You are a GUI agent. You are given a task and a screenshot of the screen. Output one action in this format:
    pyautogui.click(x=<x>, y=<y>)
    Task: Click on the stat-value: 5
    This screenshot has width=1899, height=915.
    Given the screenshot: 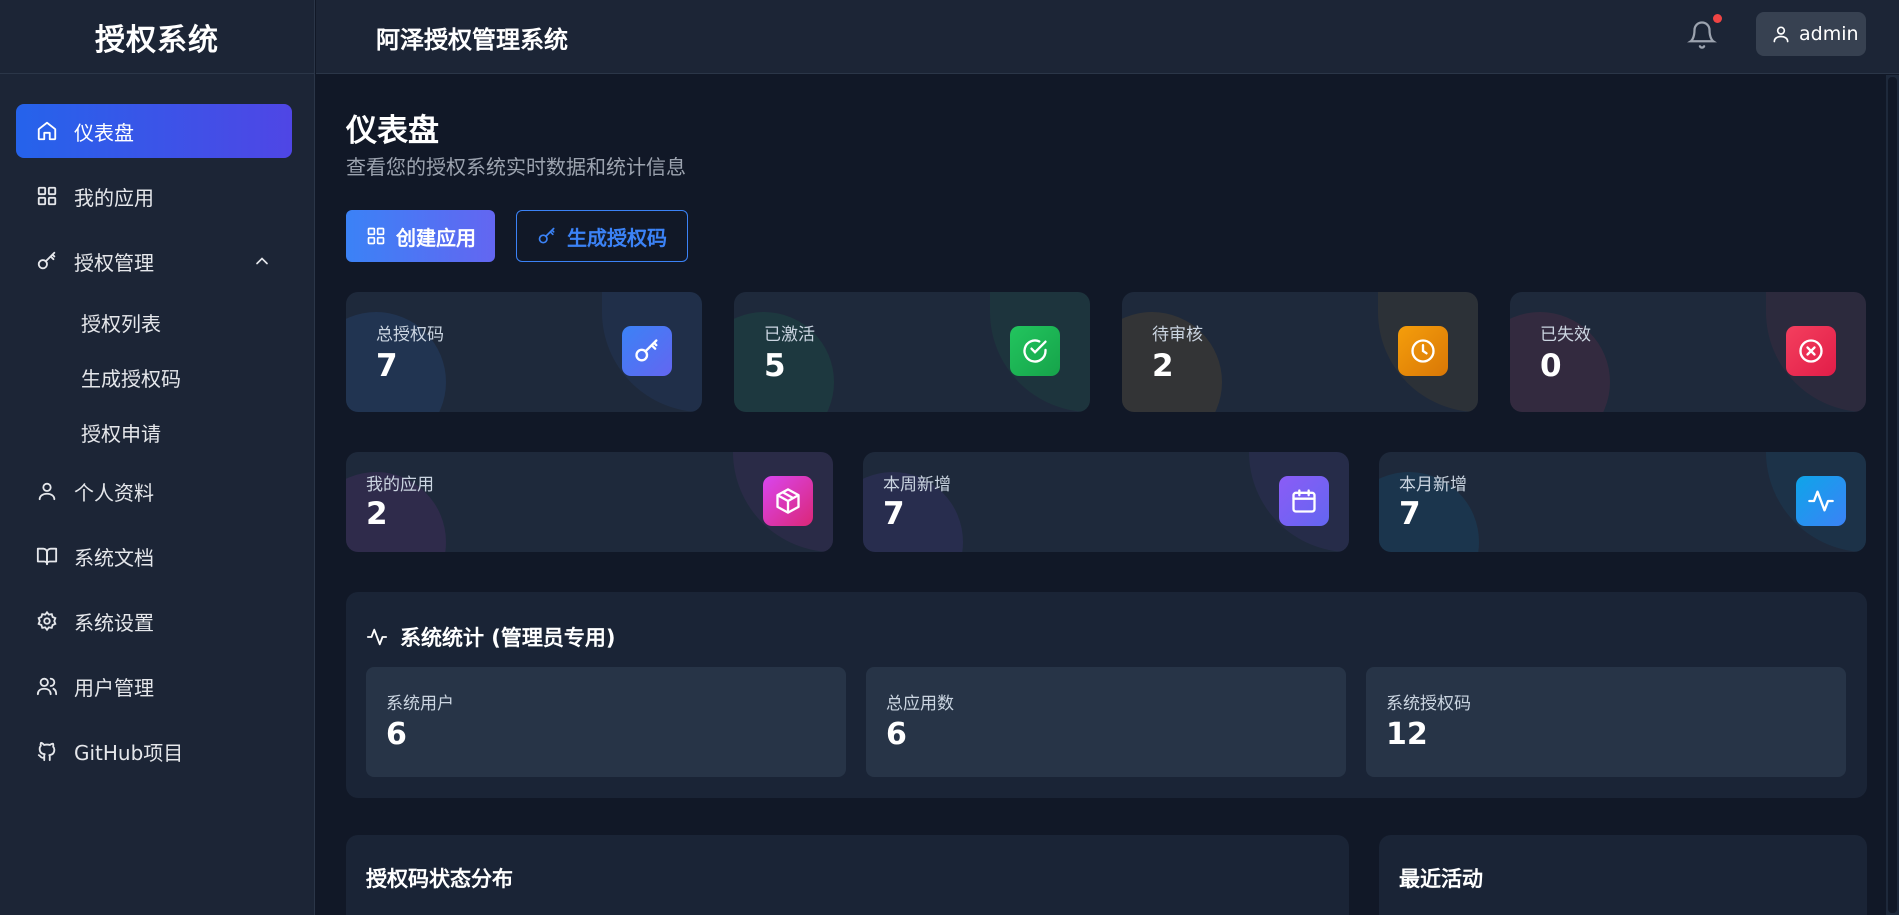 What is the action you would take?
    pyautogui.click(x=775, y=366)
    